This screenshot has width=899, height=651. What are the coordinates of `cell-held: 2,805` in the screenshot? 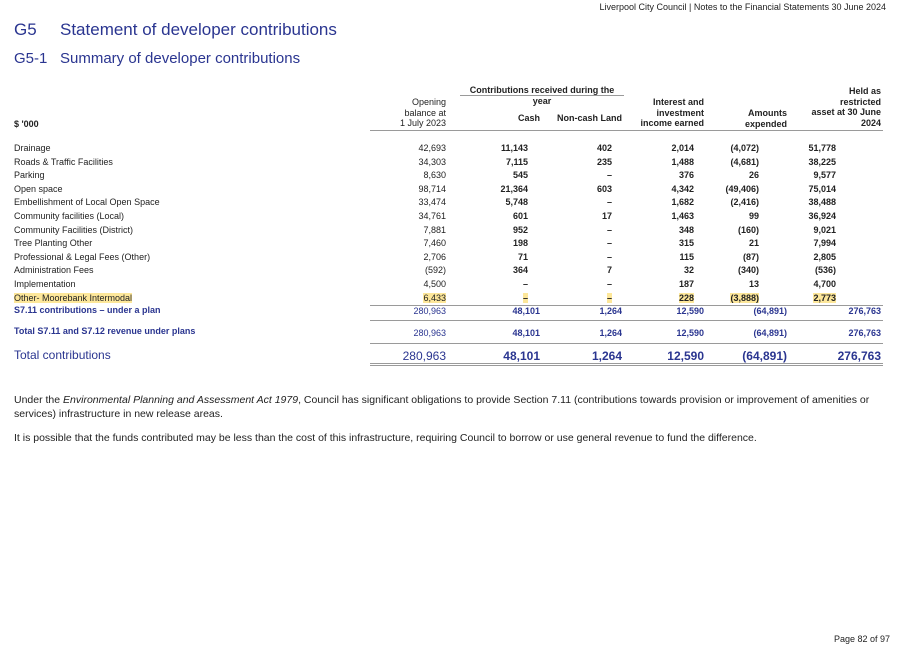 It's located at (824, 256).